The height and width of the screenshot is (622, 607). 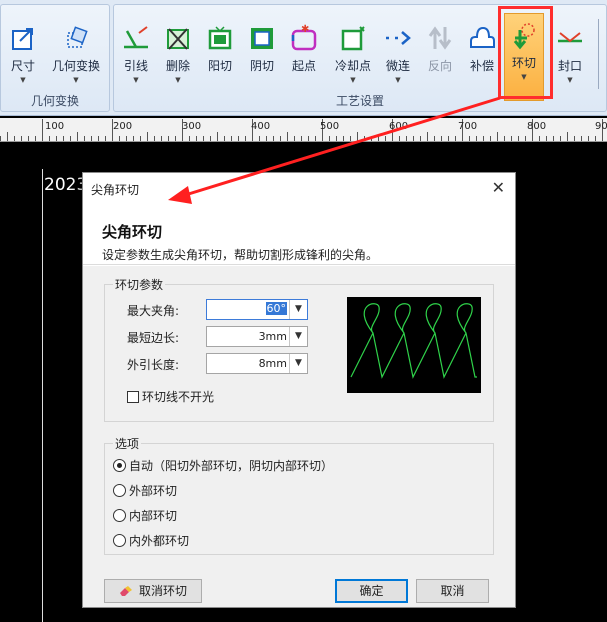 What do you see at coordinates (601, 126) in the screenshot?
I see `ruler-label: 900` at bounding box center [601, 126].